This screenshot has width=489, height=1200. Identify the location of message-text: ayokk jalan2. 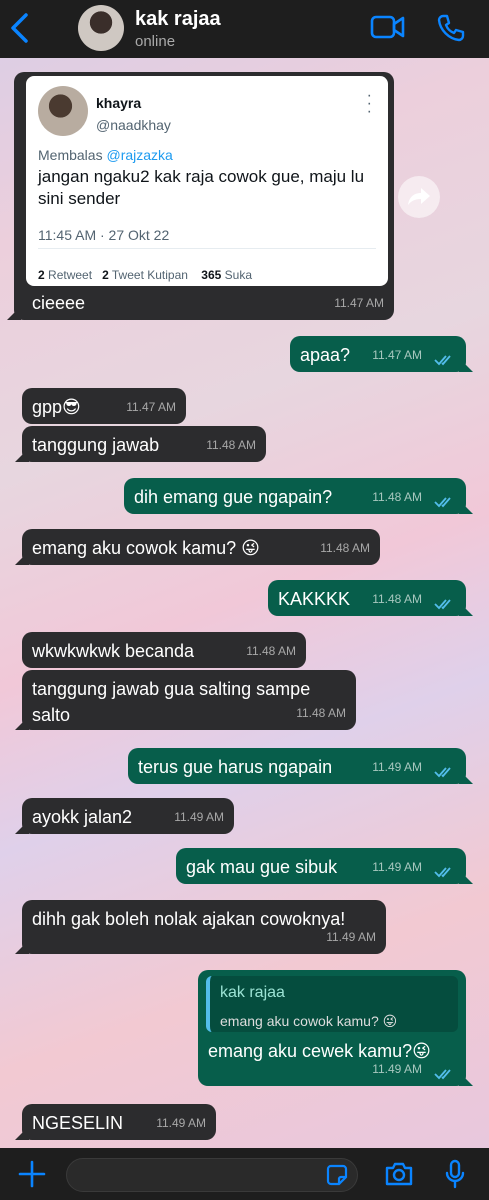
(82, 817).